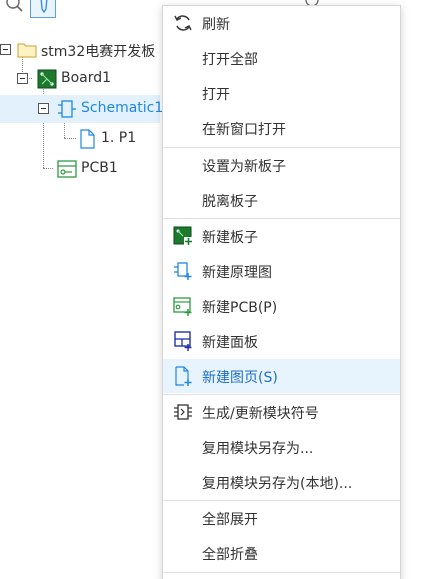 This screenshot has height=579, width=436. What do you see at coordinates (27, 50) in the screenshot?
I see `folder-icon` at bounding box center [27, 50].